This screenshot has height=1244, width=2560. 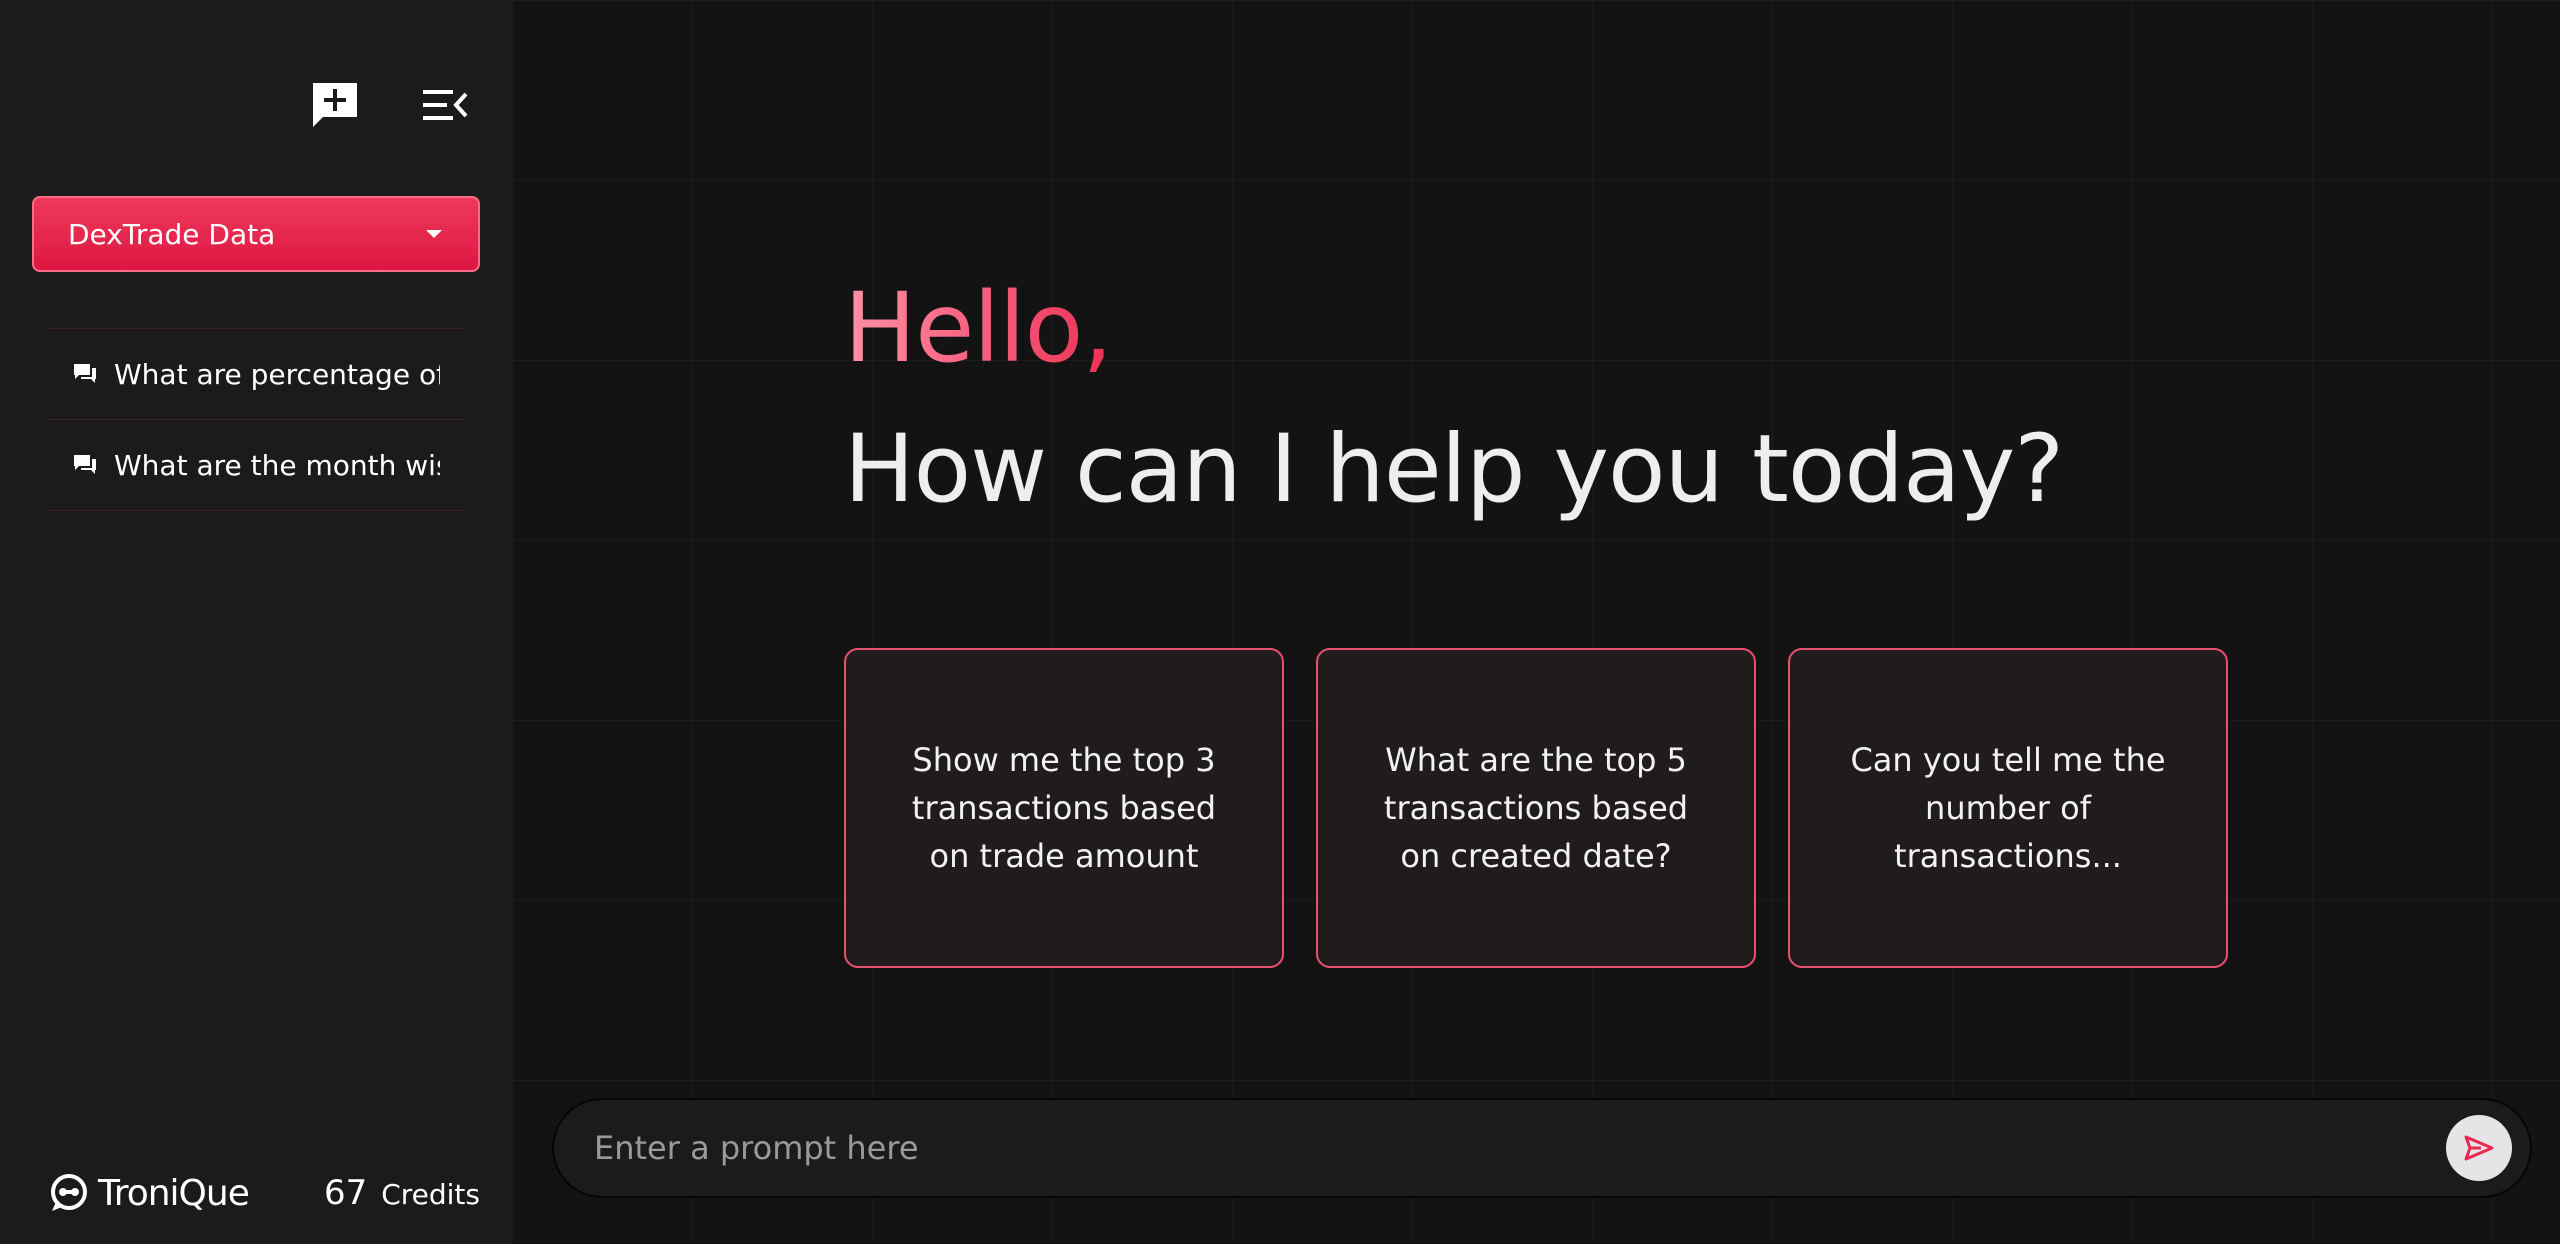 I want to click on database-select-label: DexTrade Data, so click(x=172, y=234).